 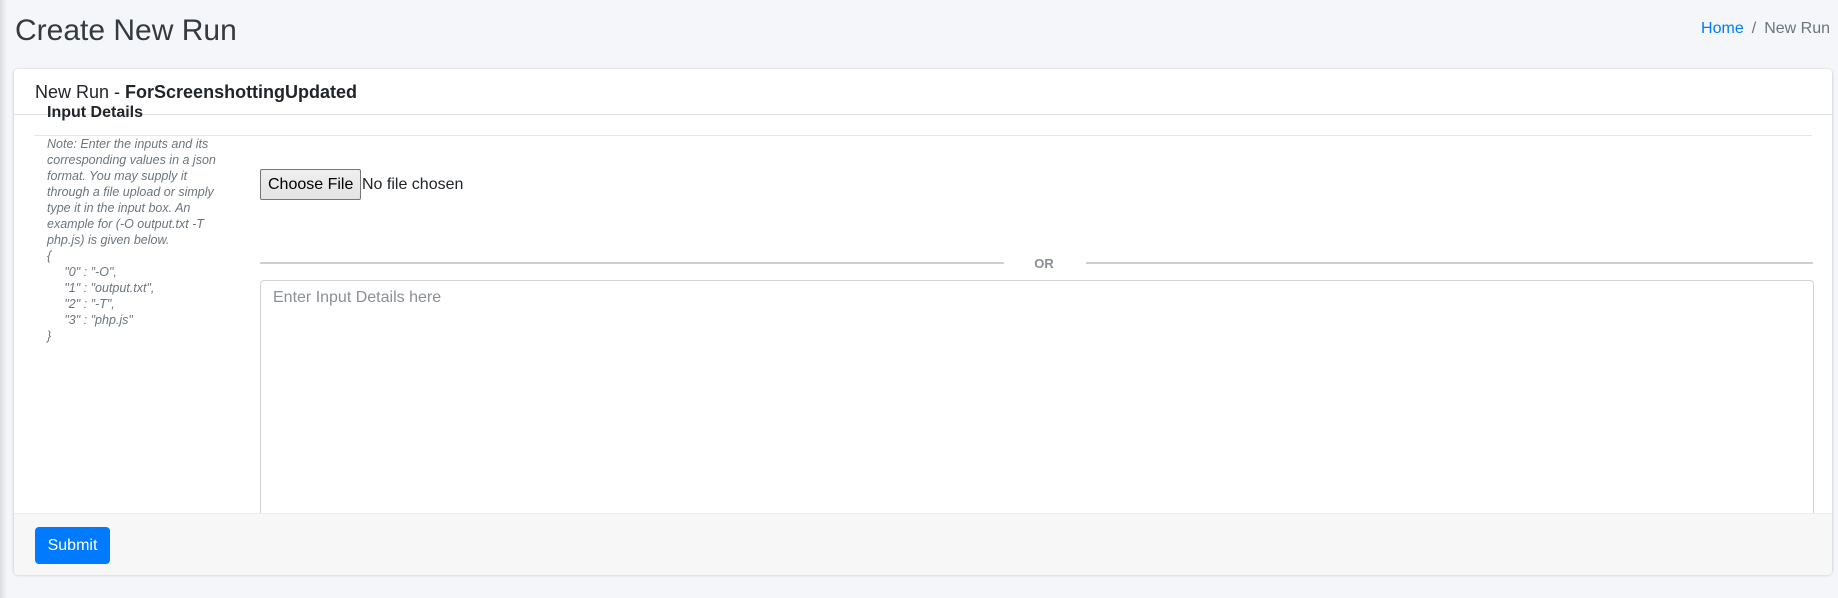 I want to click on project-name: ForScreenshottingUpdated, so click(x=241, y=92).